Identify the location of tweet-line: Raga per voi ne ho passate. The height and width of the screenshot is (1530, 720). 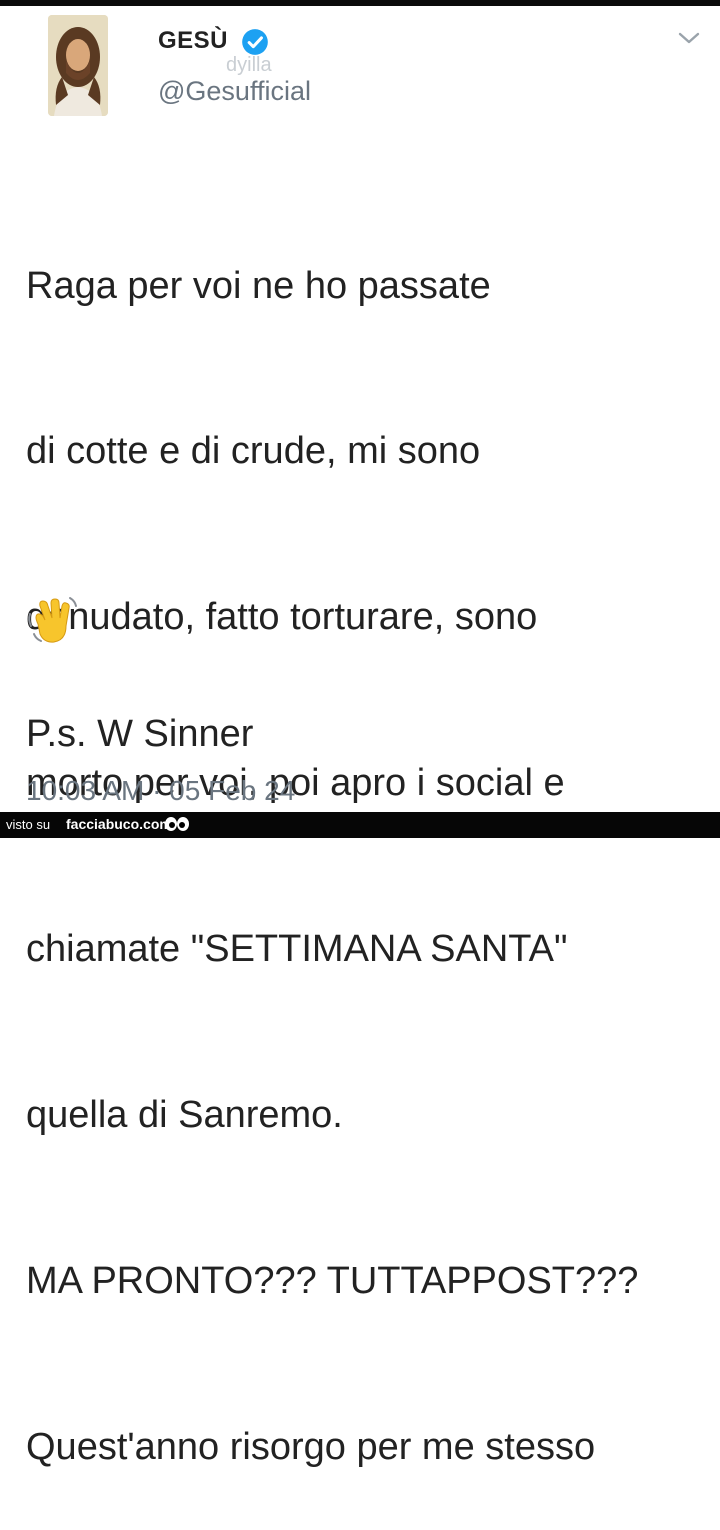
(258, 285).